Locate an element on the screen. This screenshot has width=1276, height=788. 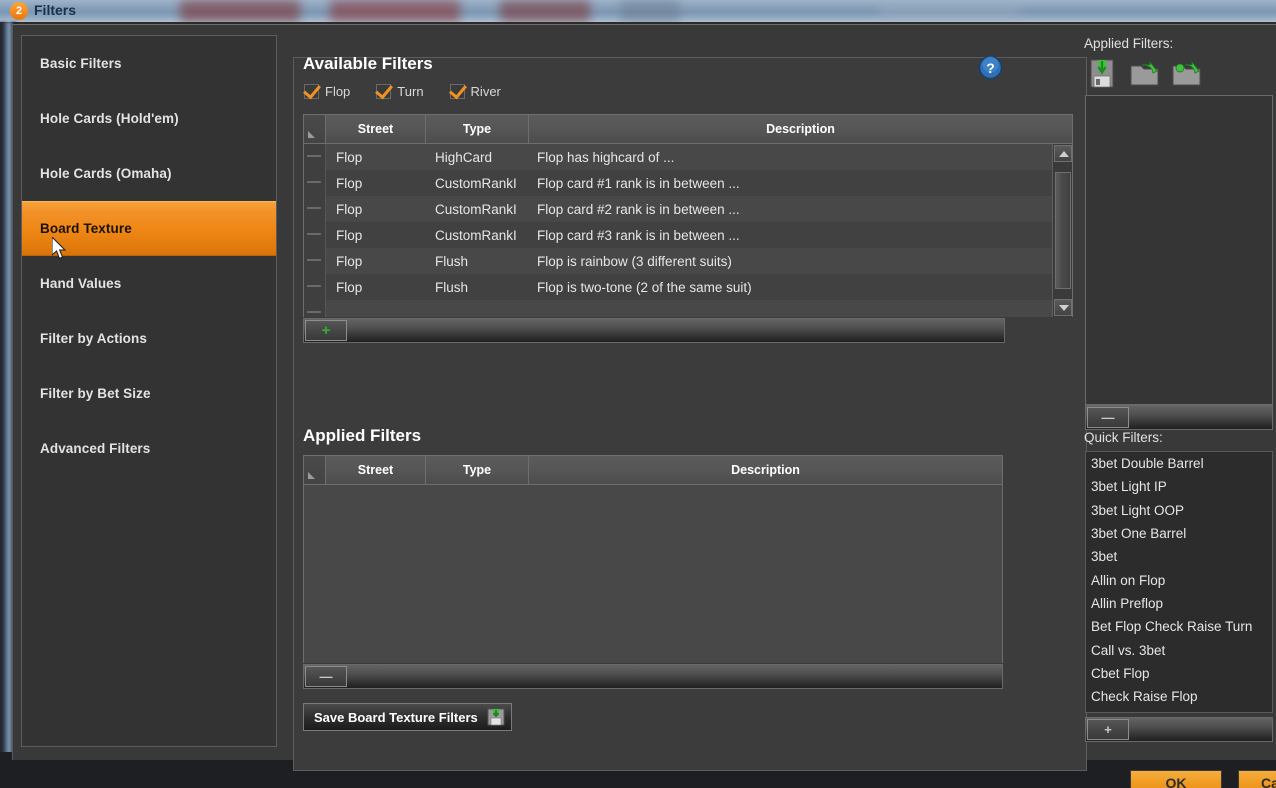
sidebar-item-label: Hole Cards (Hold'em) is located at coordinates (109, 118).